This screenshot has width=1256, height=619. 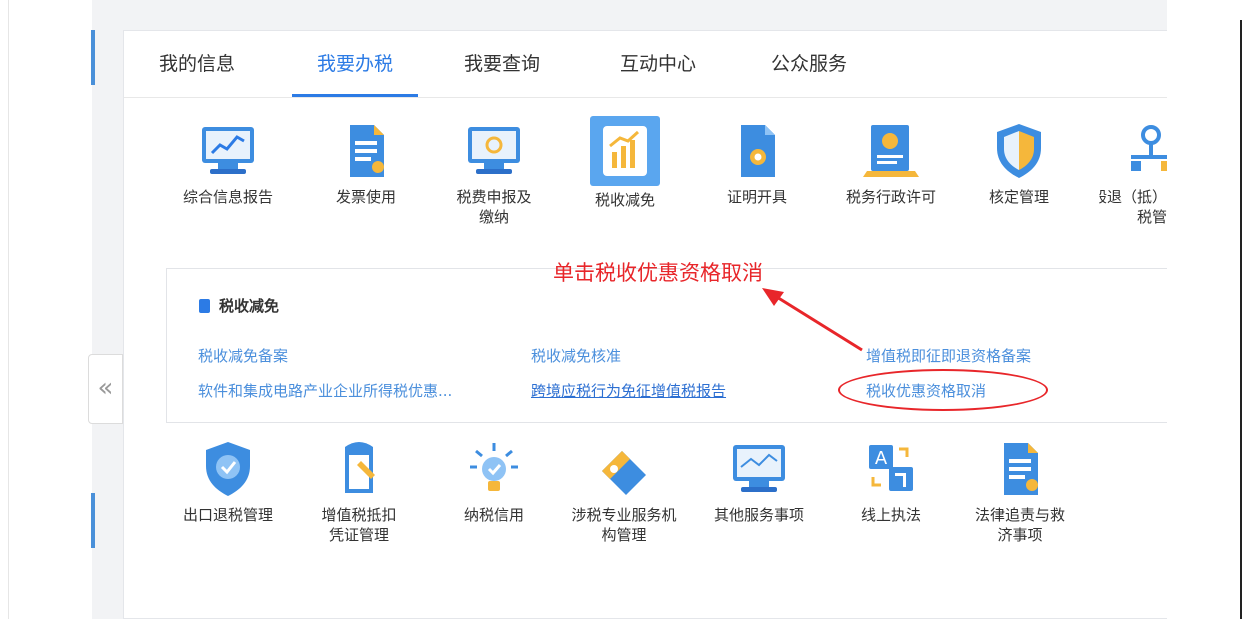 I want to click on service-label: 税收减免, so click(x=624, y=200).